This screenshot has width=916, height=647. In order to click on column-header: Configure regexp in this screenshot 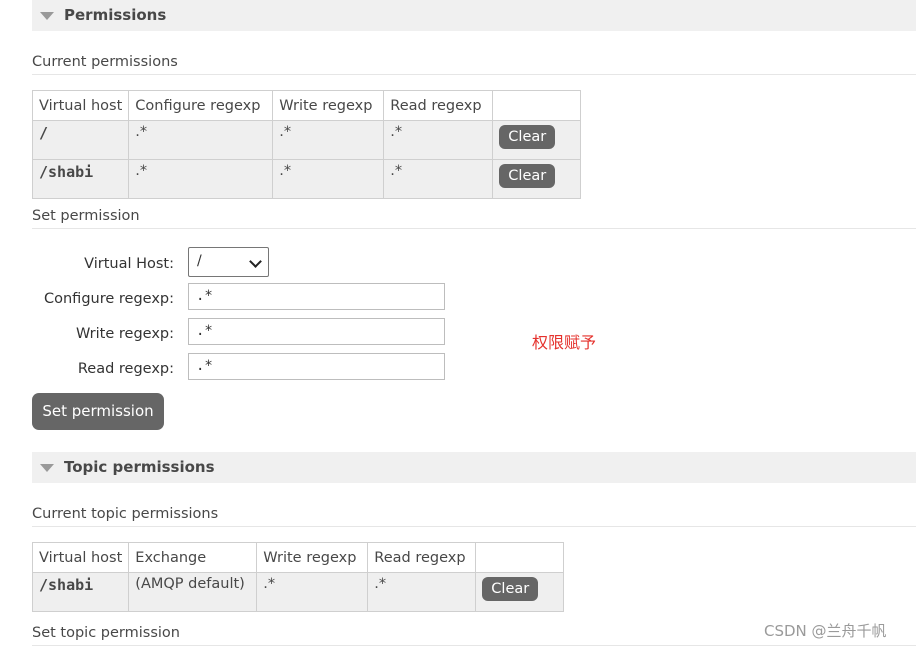, I will do `click(201, 105)`.